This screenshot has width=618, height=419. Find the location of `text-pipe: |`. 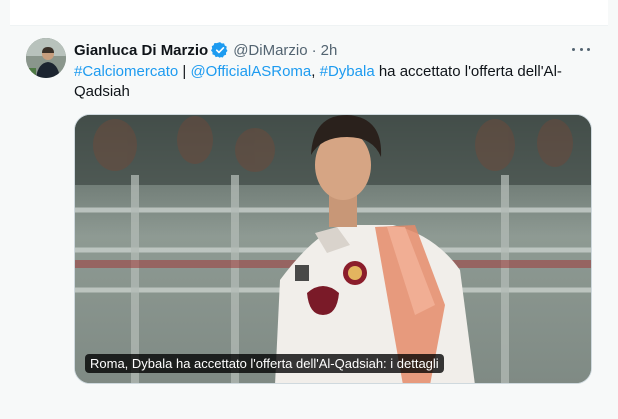

text-pipe: | is located at coordinates (184, 71).